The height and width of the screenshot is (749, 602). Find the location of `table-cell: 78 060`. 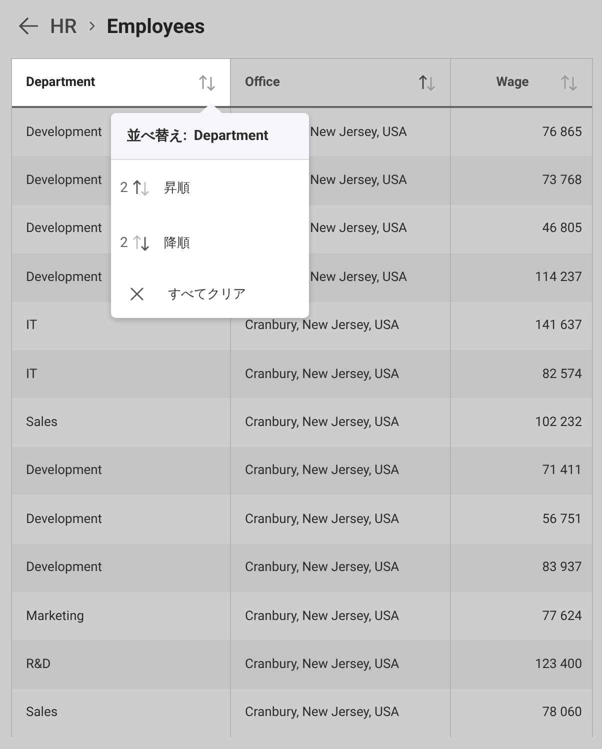

table-cell: 78 060 is located at coordinates (562, 712).